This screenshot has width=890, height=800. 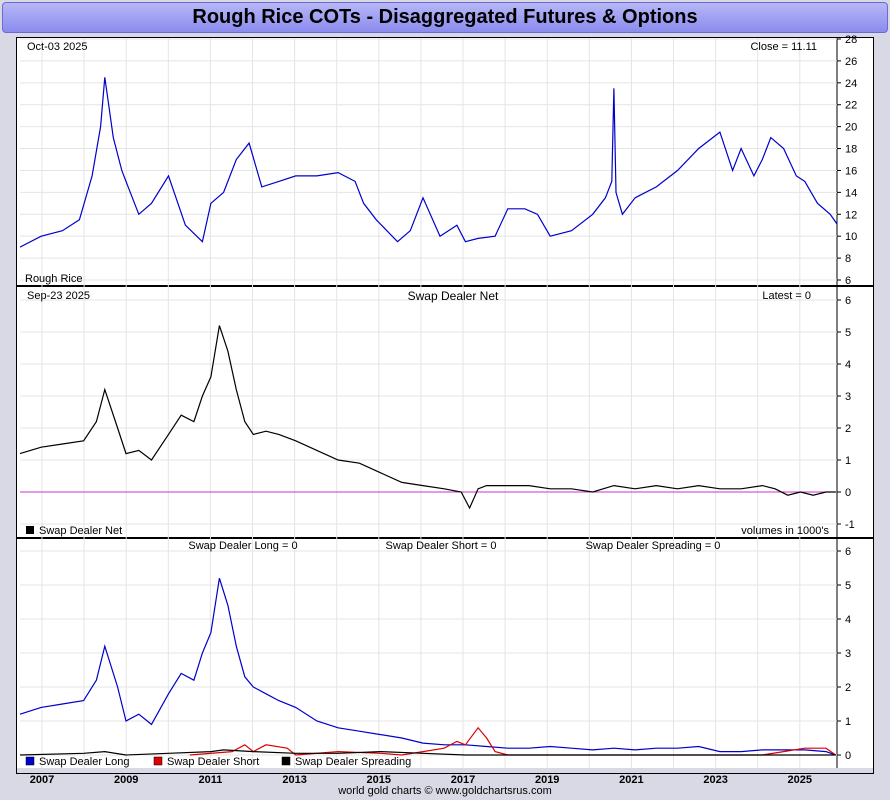 I want to click on y-tick-label: 26, so click(x=851, y=62).